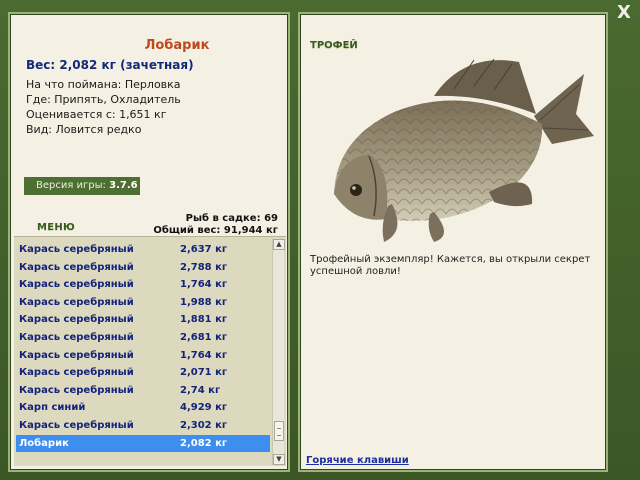  What do you see at coordinates (204, 302) in the screenshot?
I see `fish-weight-value: 1,988 кг` at bounding box center [204, 302].